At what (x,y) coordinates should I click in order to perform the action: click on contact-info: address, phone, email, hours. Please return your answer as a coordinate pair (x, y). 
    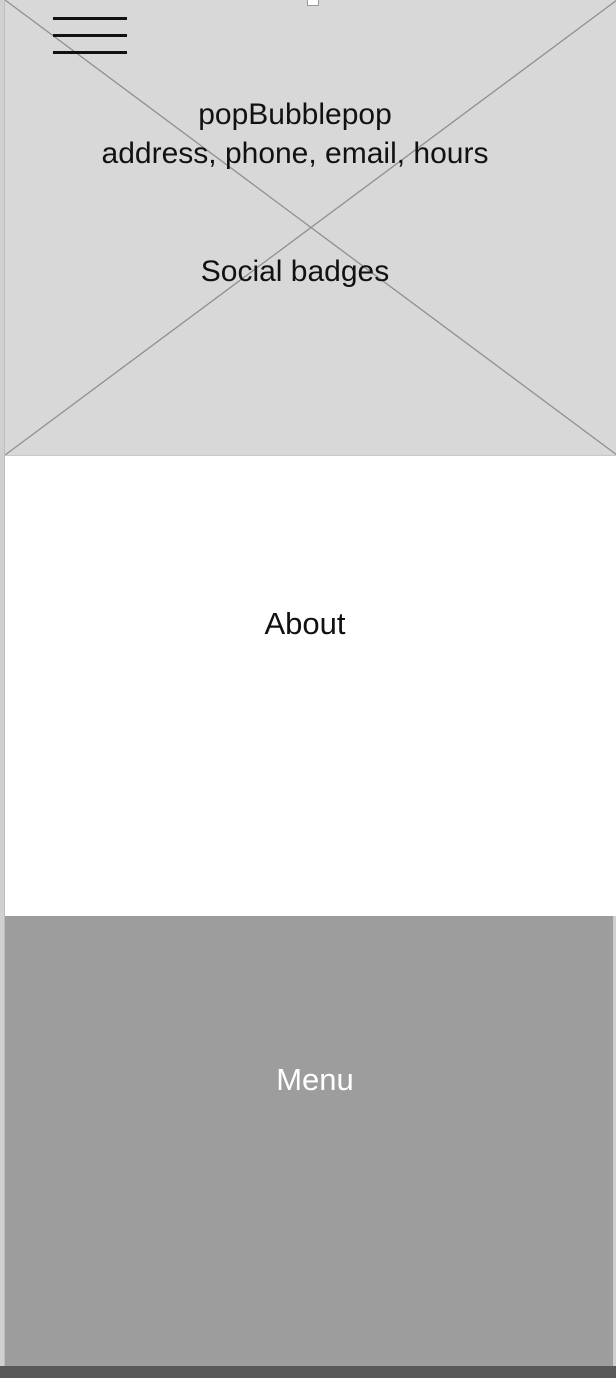
    Looking at the image, I should click on (295, 153).